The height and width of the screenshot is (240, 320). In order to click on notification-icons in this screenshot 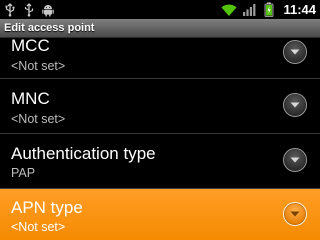, I will do `click(30, 9)`.